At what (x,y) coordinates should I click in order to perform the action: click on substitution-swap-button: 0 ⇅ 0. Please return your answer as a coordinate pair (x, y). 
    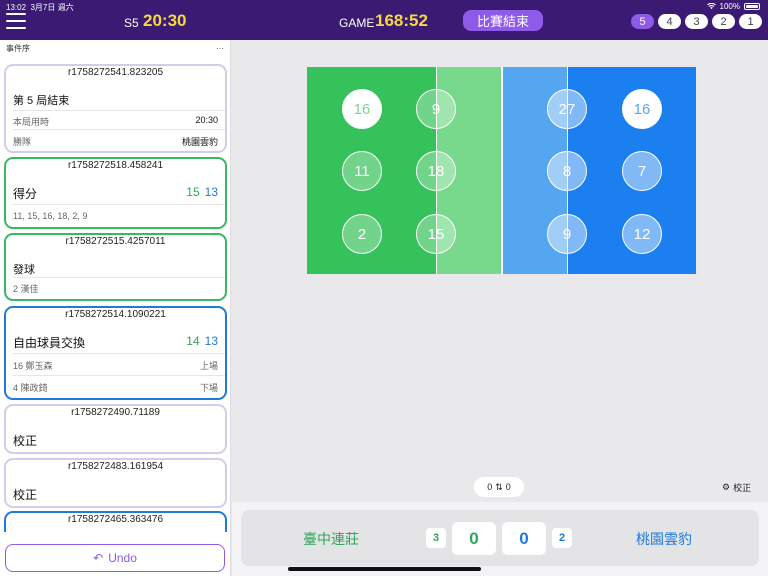
    Looking at the image, I should click on (499, 487).